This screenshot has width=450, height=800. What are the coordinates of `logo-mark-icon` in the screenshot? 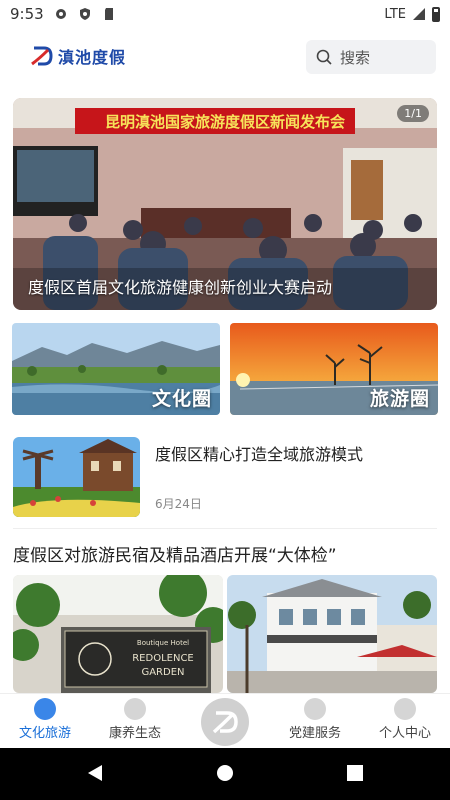 It's located at (42, 56).